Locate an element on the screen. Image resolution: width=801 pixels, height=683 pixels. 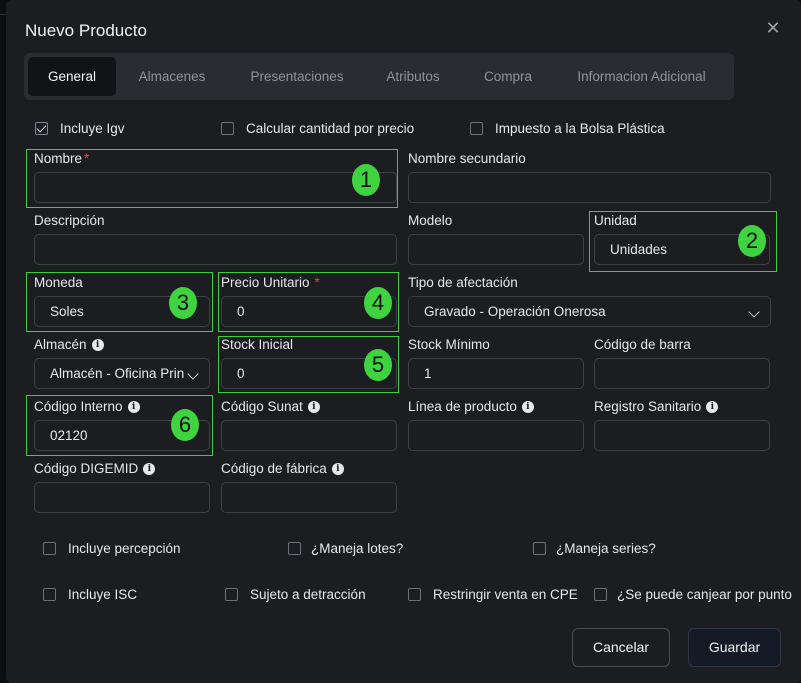
tab-general: General is located at coordinates (72, 76).